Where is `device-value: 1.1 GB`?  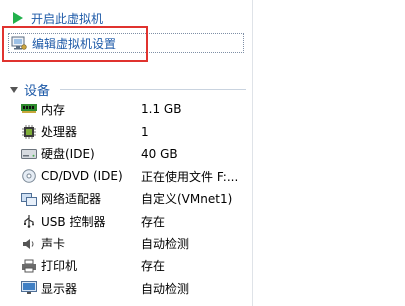
device-value: 1.1 GB is located at coordinates (161, 109).